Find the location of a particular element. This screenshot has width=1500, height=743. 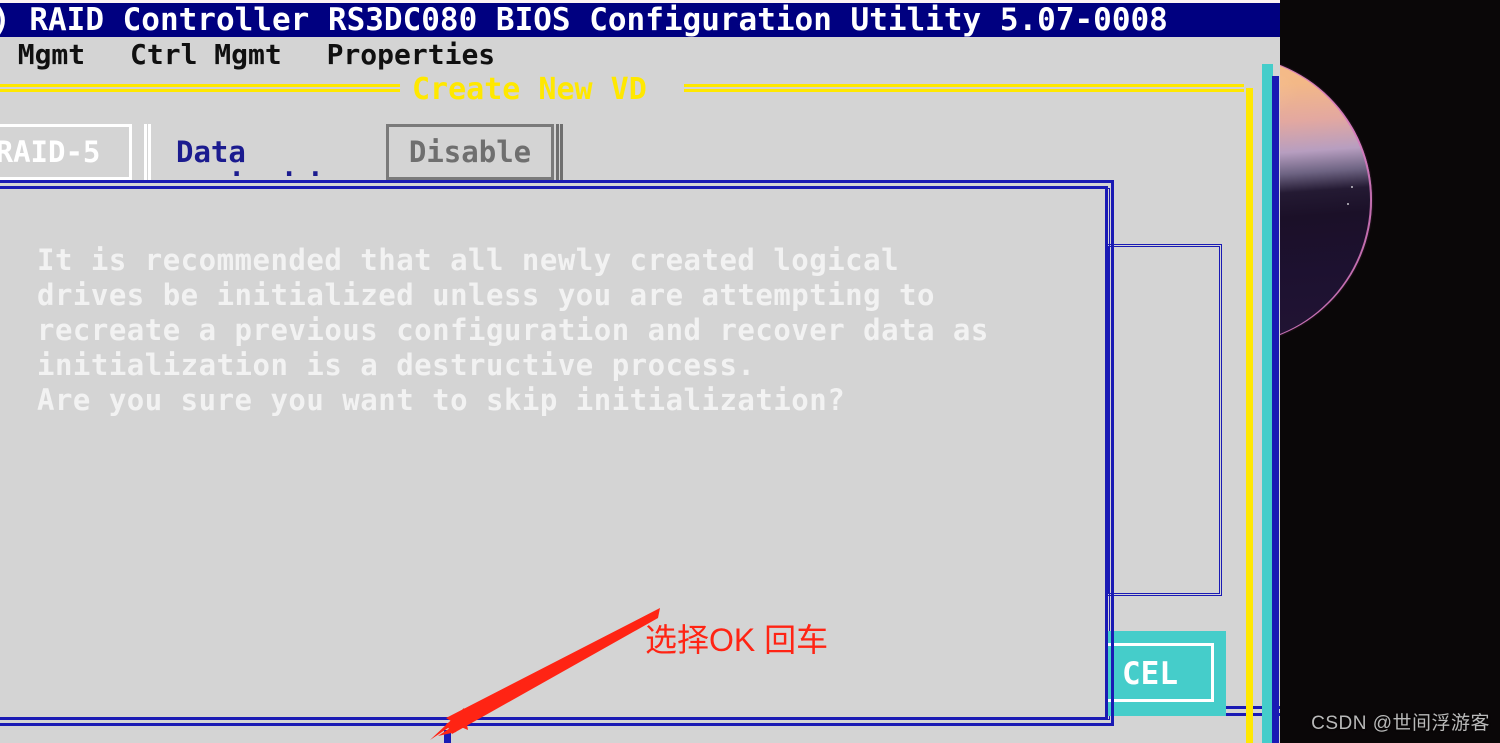

watermark: CSDN @世间浮游客 is located at coordinates (1400, 723).